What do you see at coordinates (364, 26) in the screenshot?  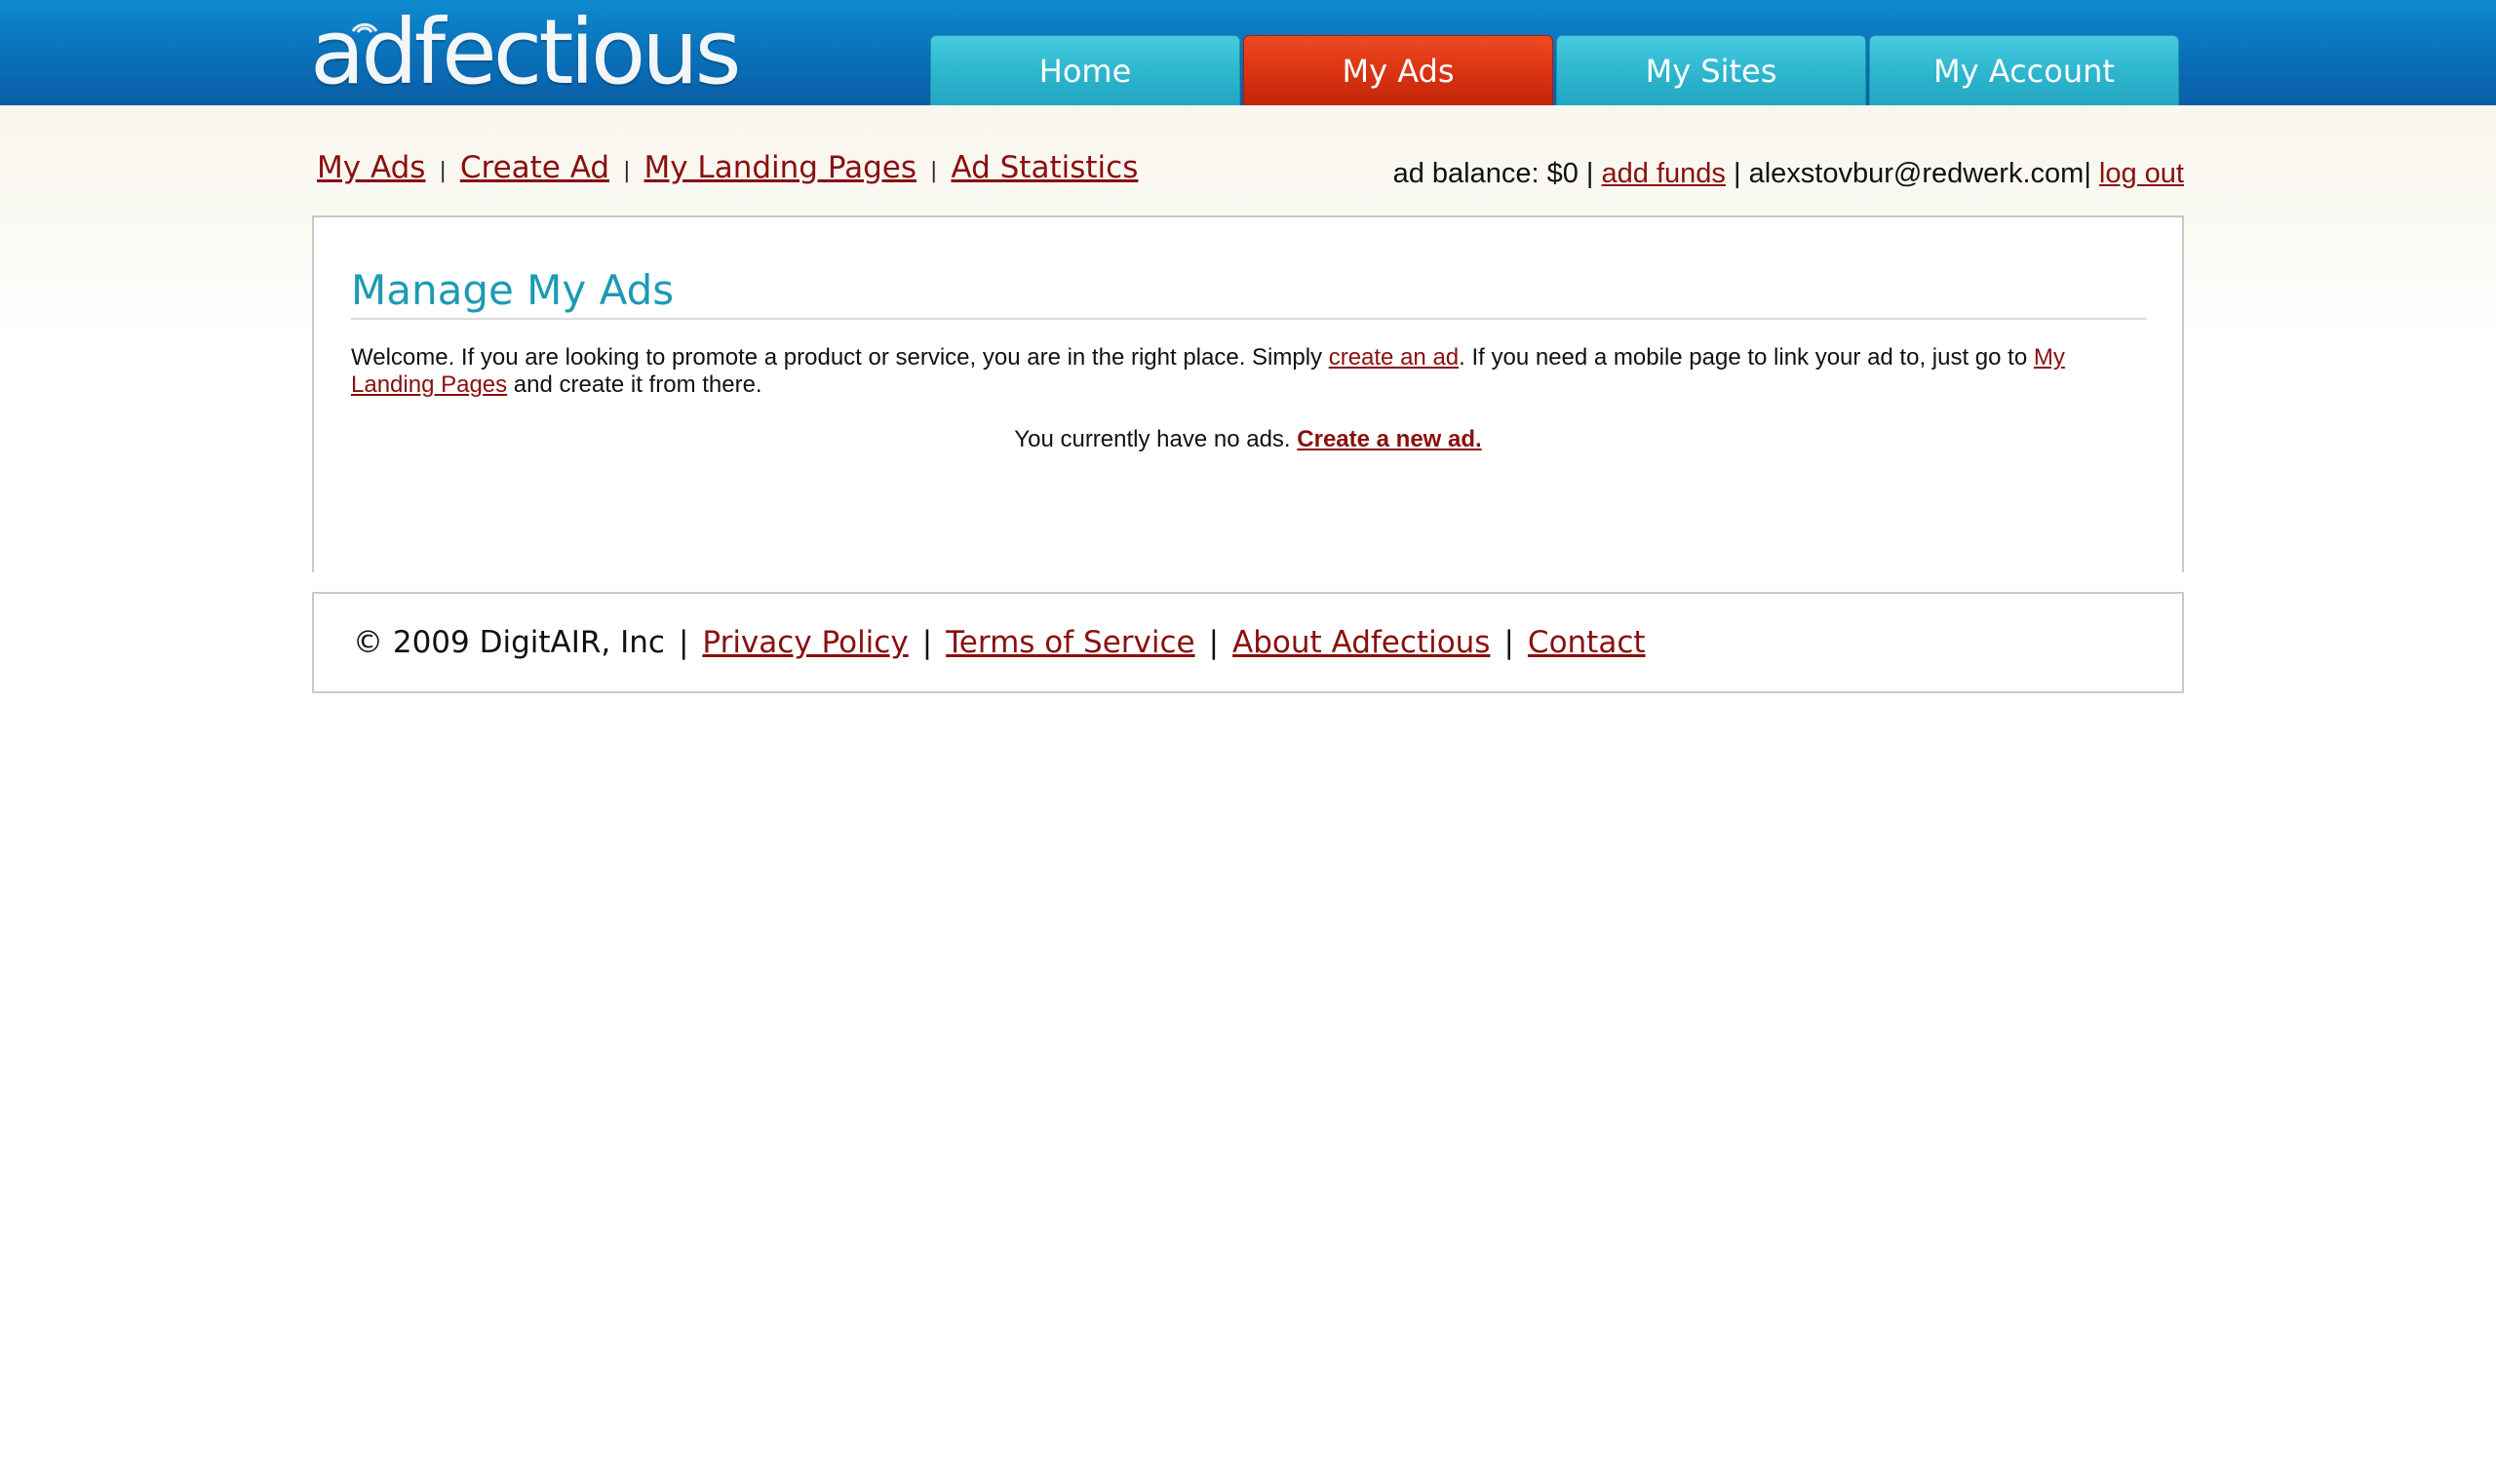 I see `wifi-signal-icon` at bounding box center [364, 26].